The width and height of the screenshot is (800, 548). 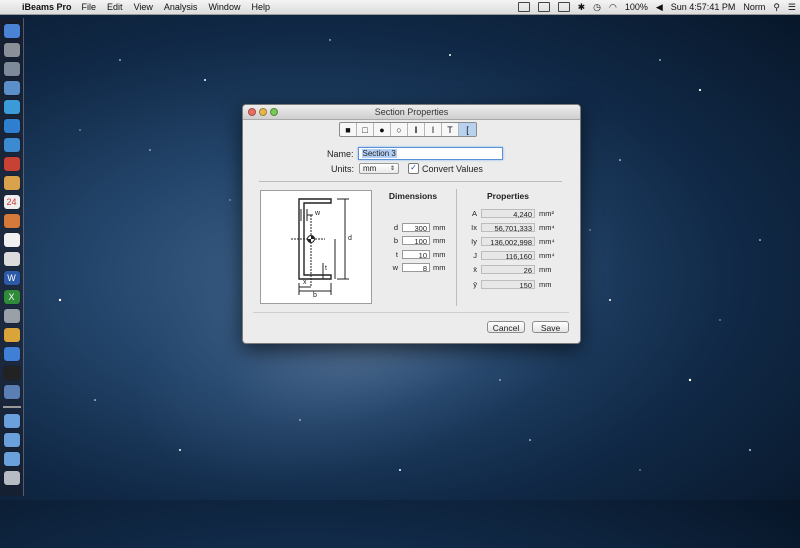 What do you see at coordinates (399, 129) in the screenshot?
I see `shape-hollow-circle-button: ○` at bounding box center [399, 129].